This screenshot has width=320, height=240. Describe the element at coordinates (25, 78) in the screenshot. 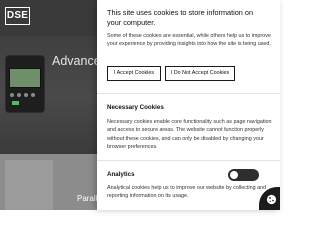

I see `controller-device-screen` at that location.